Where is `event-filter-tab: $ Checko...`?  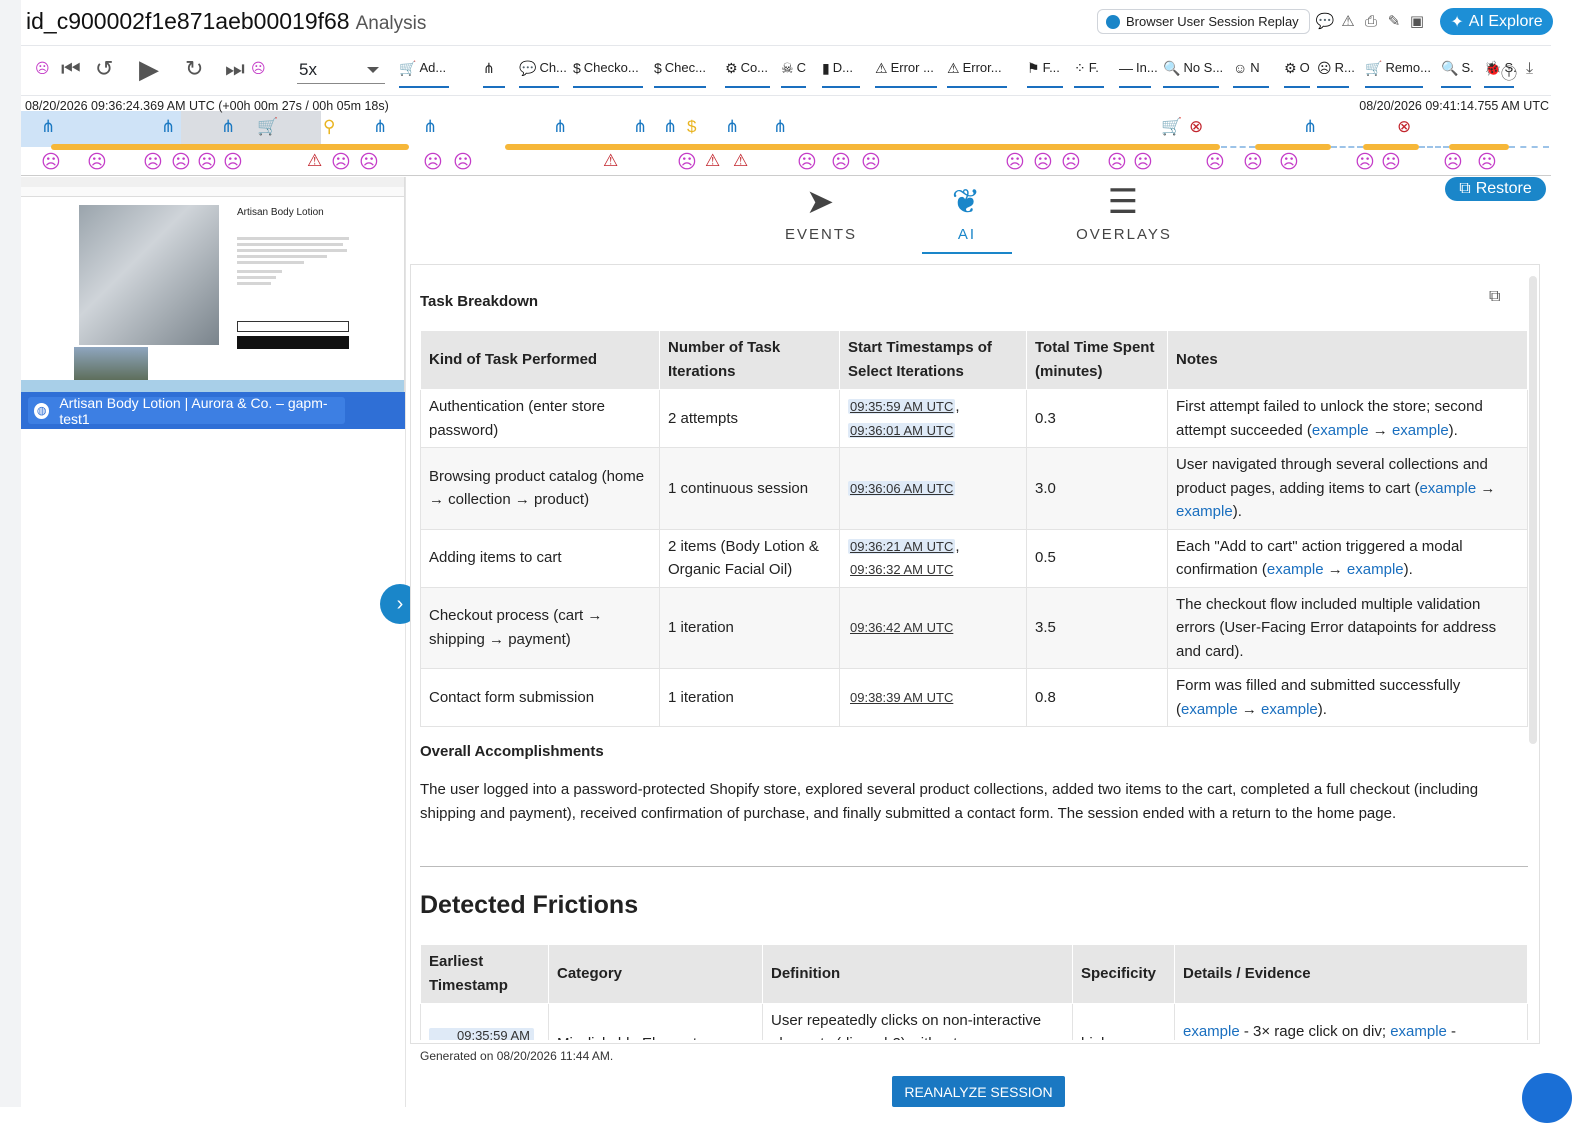
event-filter-tab: $ Checko... is located at coordinates (608, 74).